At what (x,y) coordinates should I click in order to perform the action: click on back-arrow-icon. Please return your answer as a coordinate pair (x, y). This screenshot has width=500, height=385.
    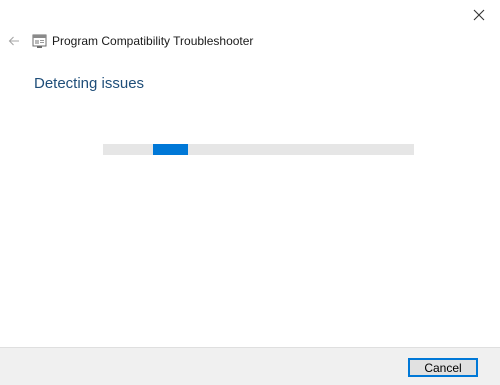
    Looking at the image, I should click on (13, 41).